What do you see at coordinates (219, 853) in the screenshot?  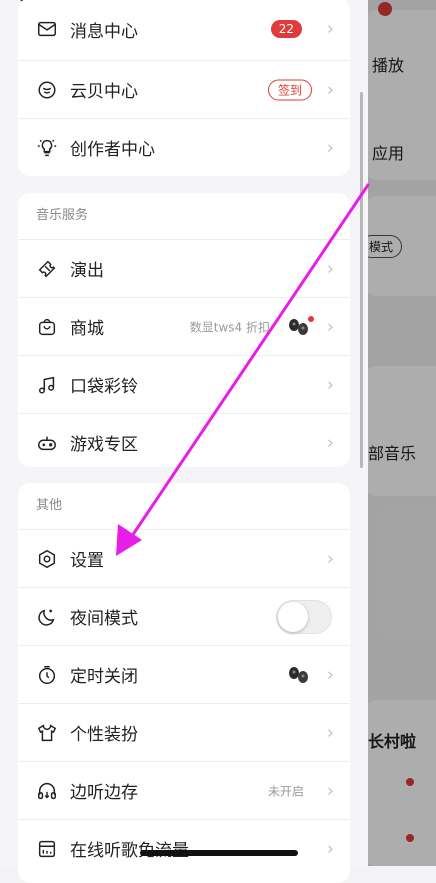 I see `home-indicator` at bounding box center [219, 853].